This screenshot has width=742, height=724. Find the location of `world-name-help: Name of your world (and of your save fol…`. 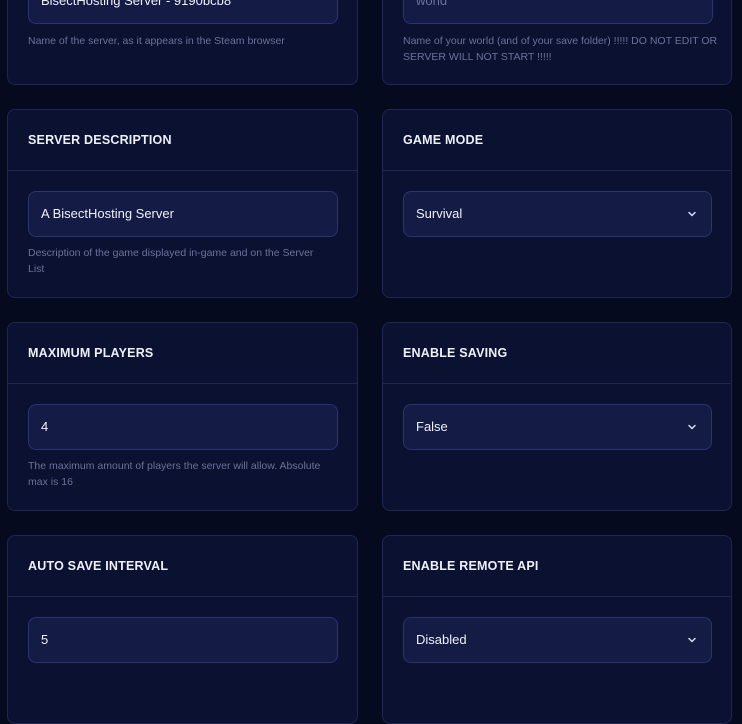

world-name-help: Name of your world (and of your save fol… is located at coordinates (560, 49).